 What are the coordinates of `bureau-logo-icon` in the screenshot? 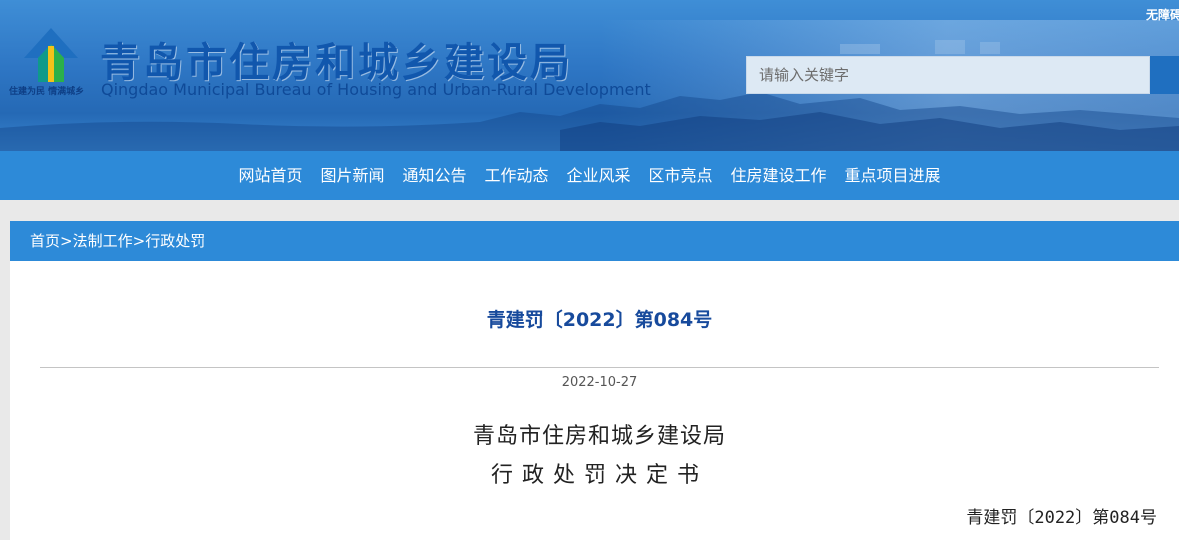 It's located at (51, 55).